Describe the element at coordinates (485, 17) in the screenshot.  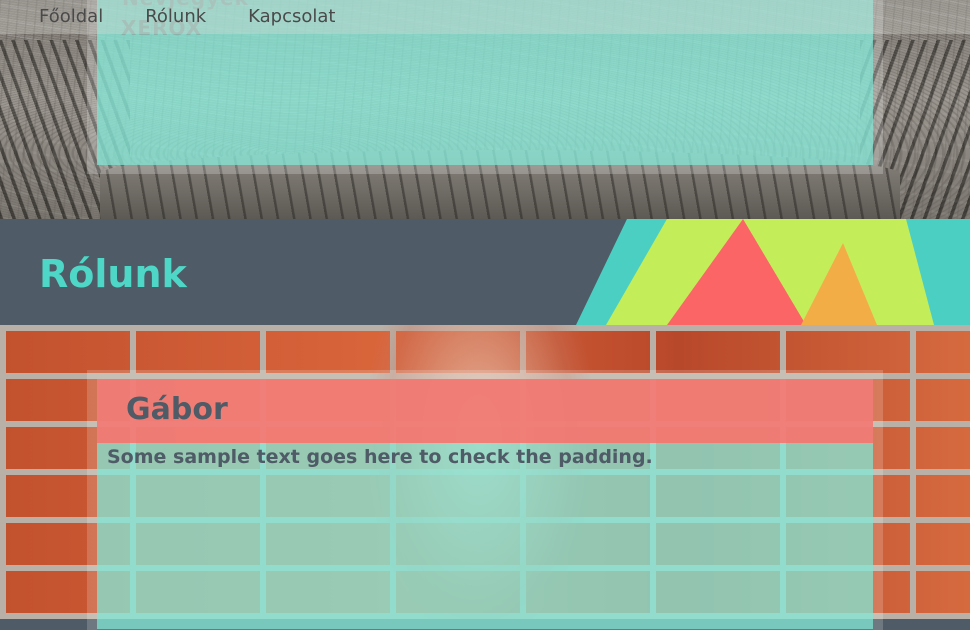
I see `main-nav: Főoldal Rólunk Kapcsolat` at that location.